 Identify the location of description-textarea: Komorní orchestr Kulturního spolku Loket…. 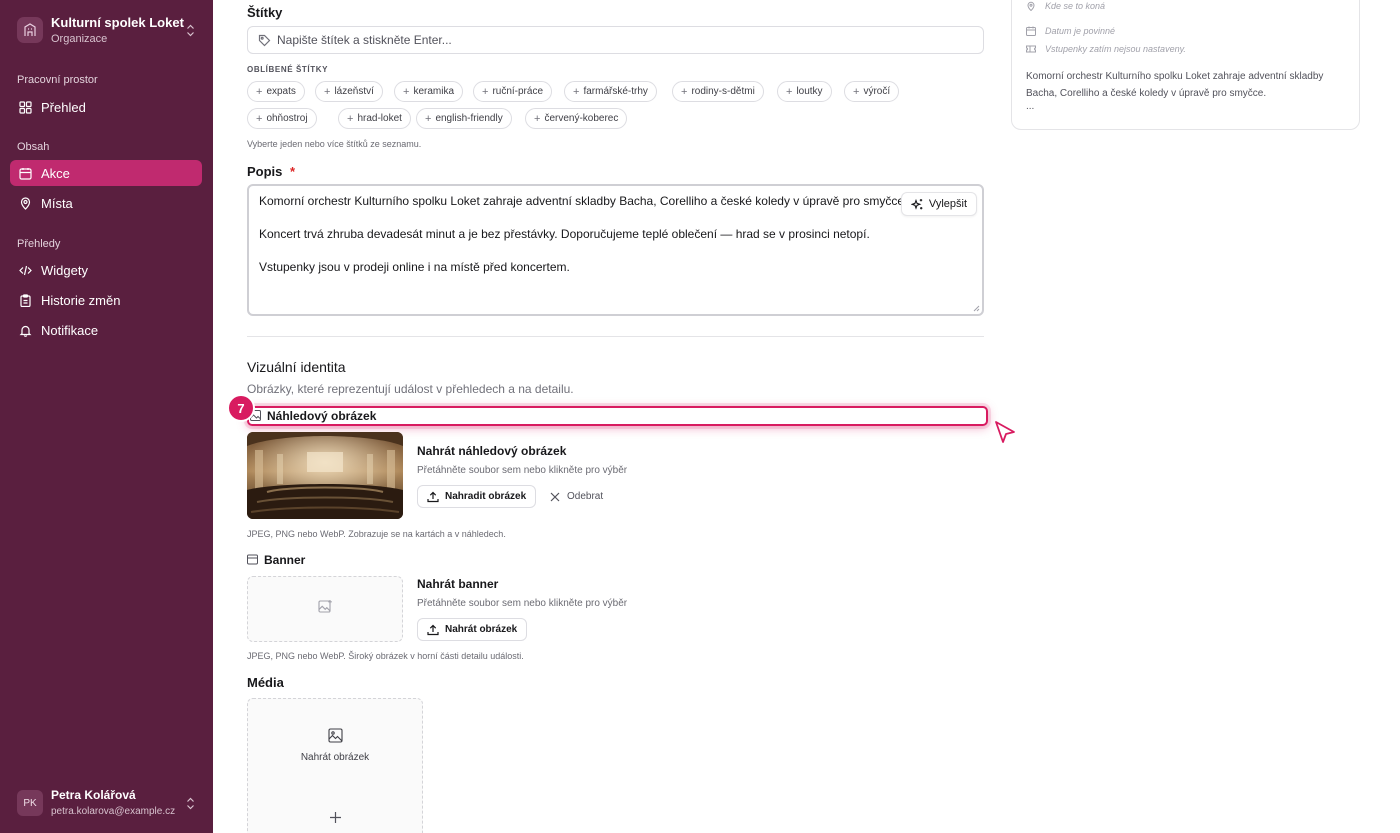
(615, 250).